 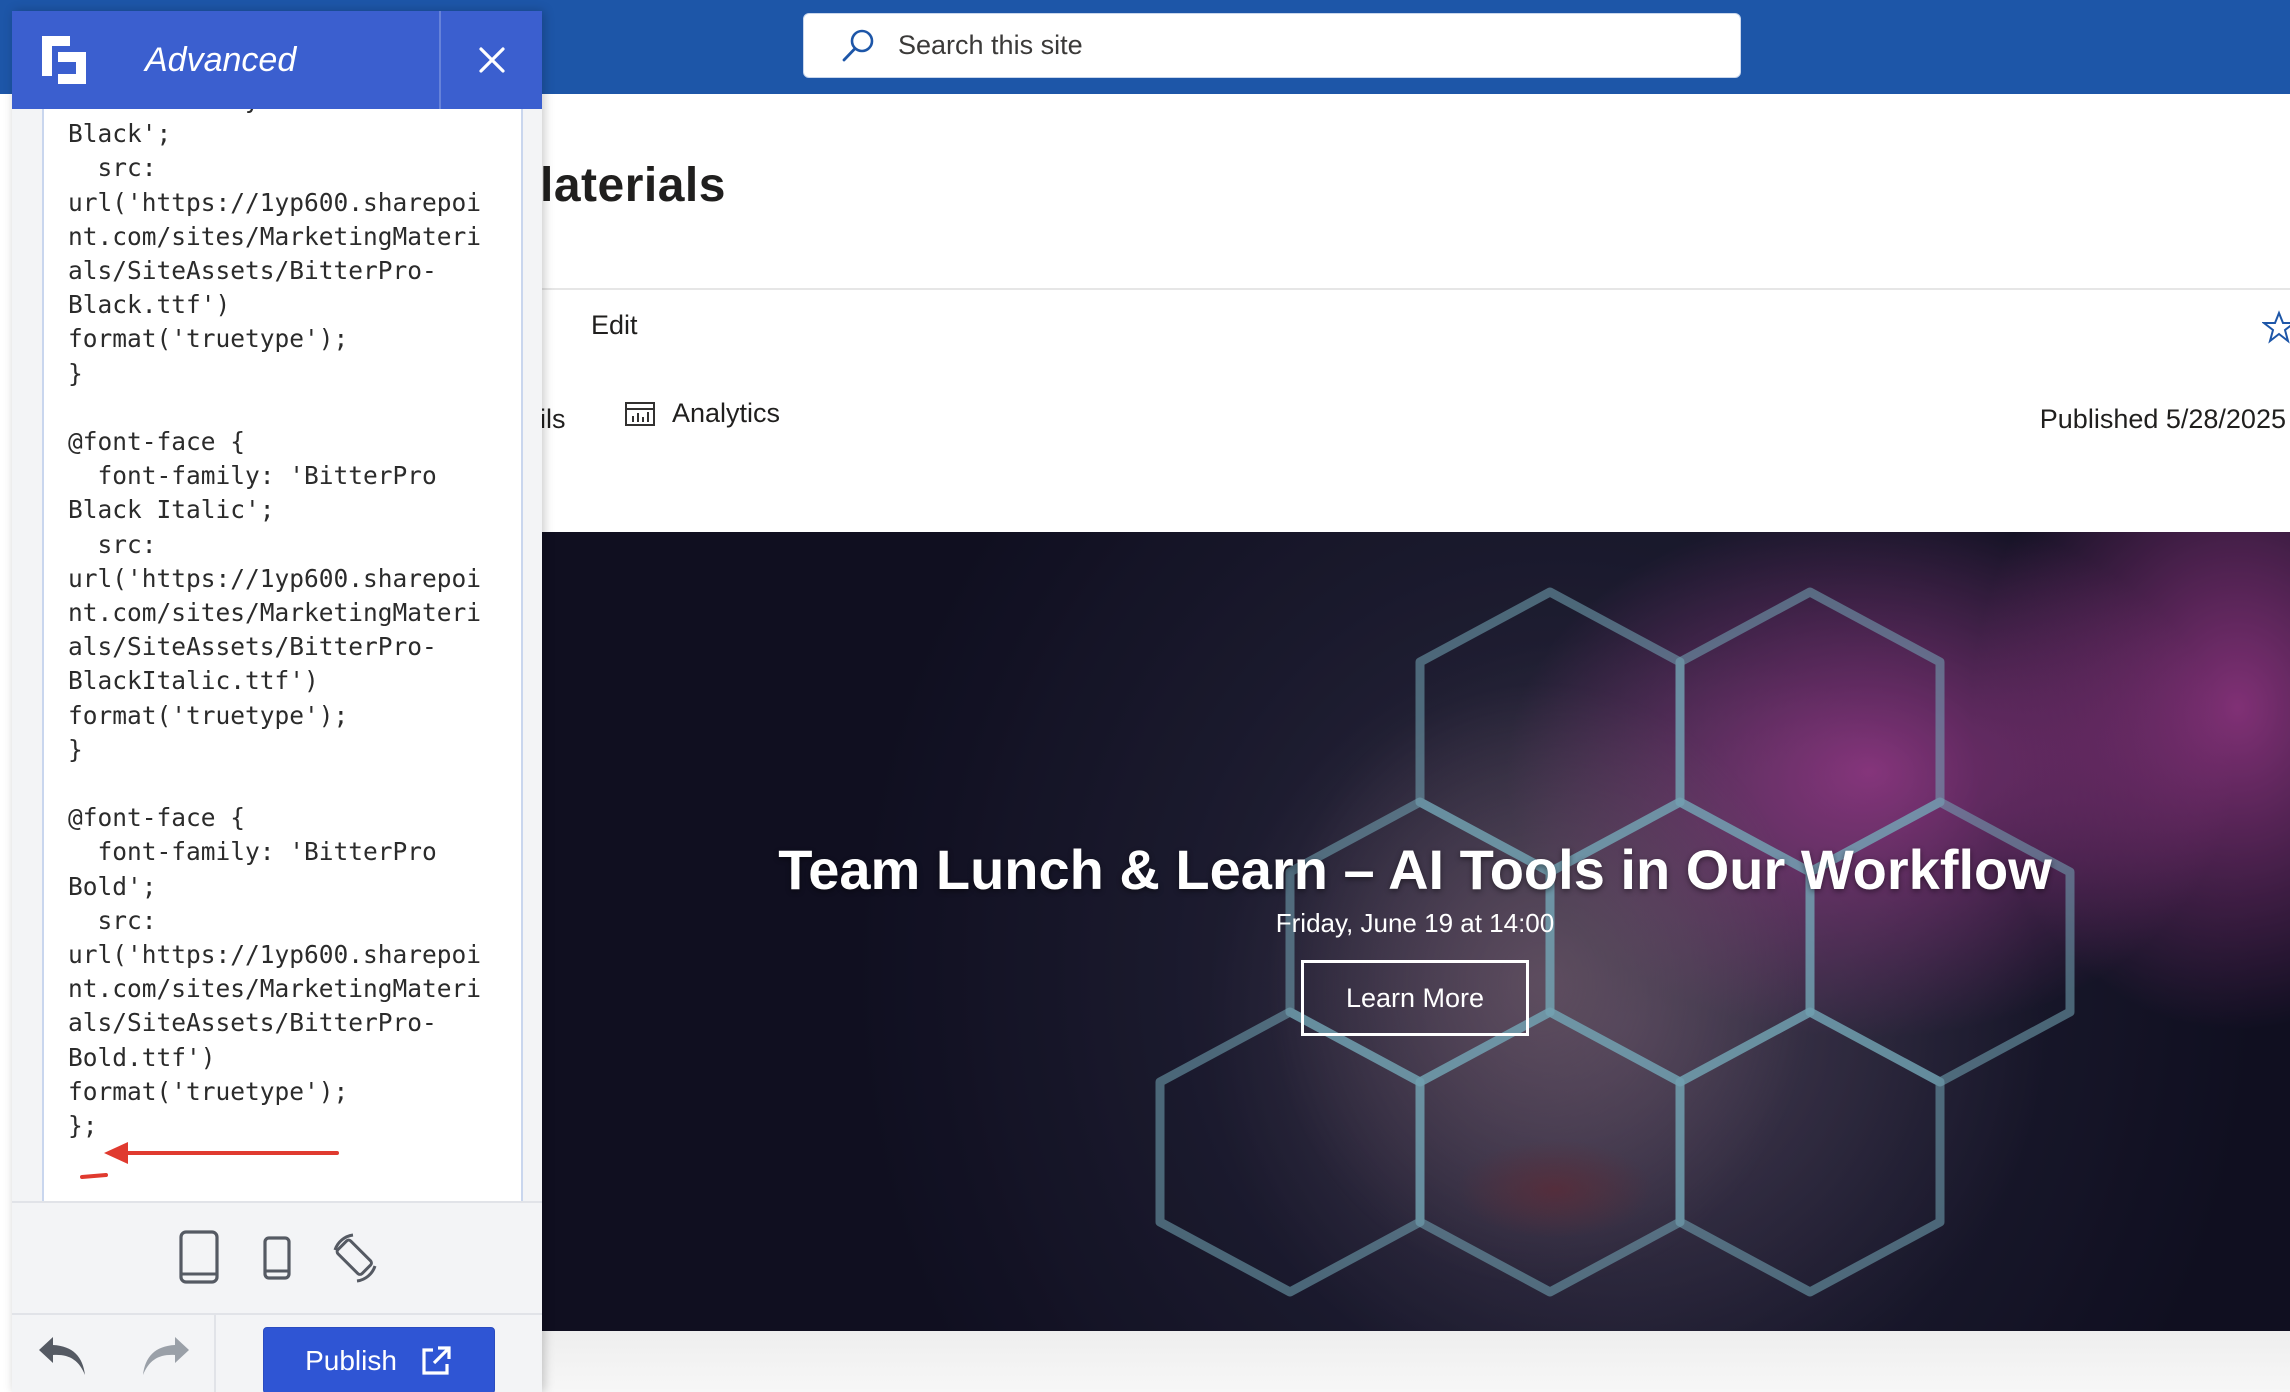 I want to click on search-box, so click(x=1272, y=45).